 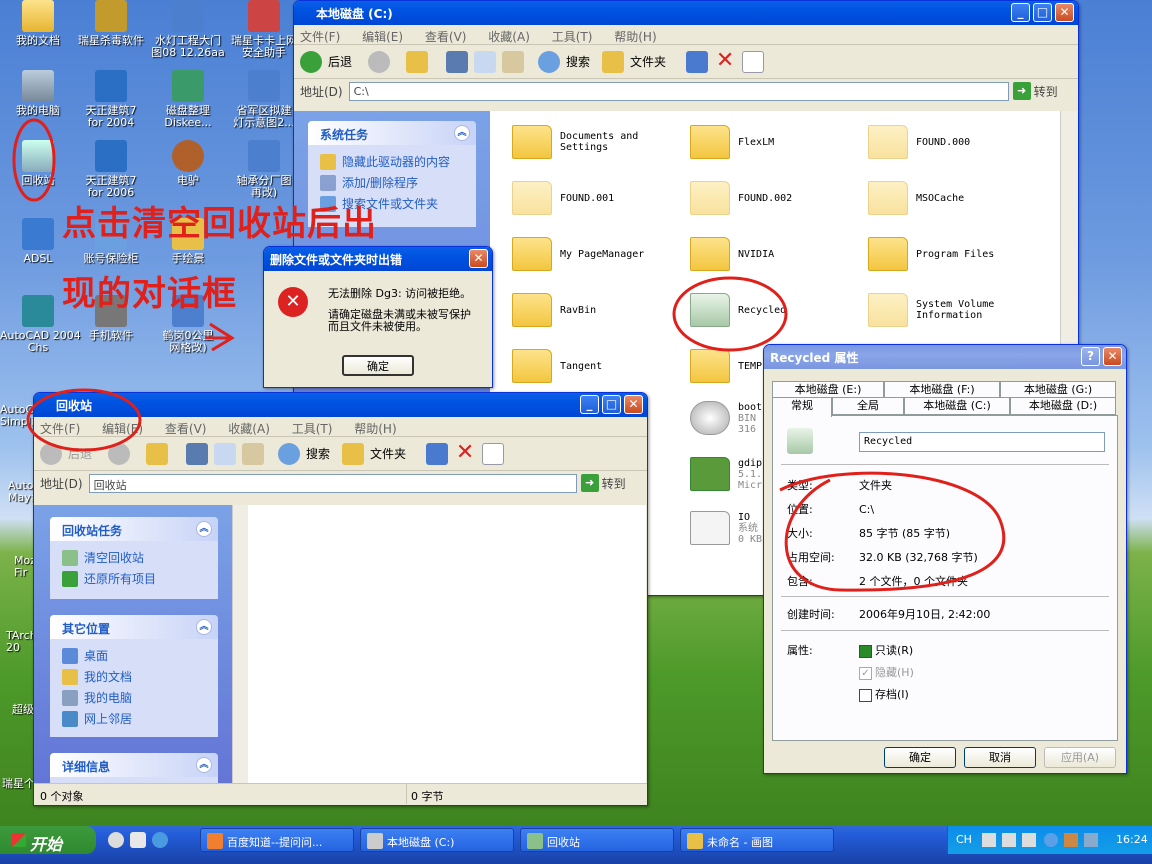 What do you see at coordinates (1009, 840) in the screenshot?
I see `help-icon` at bounding box center [1009, 840].